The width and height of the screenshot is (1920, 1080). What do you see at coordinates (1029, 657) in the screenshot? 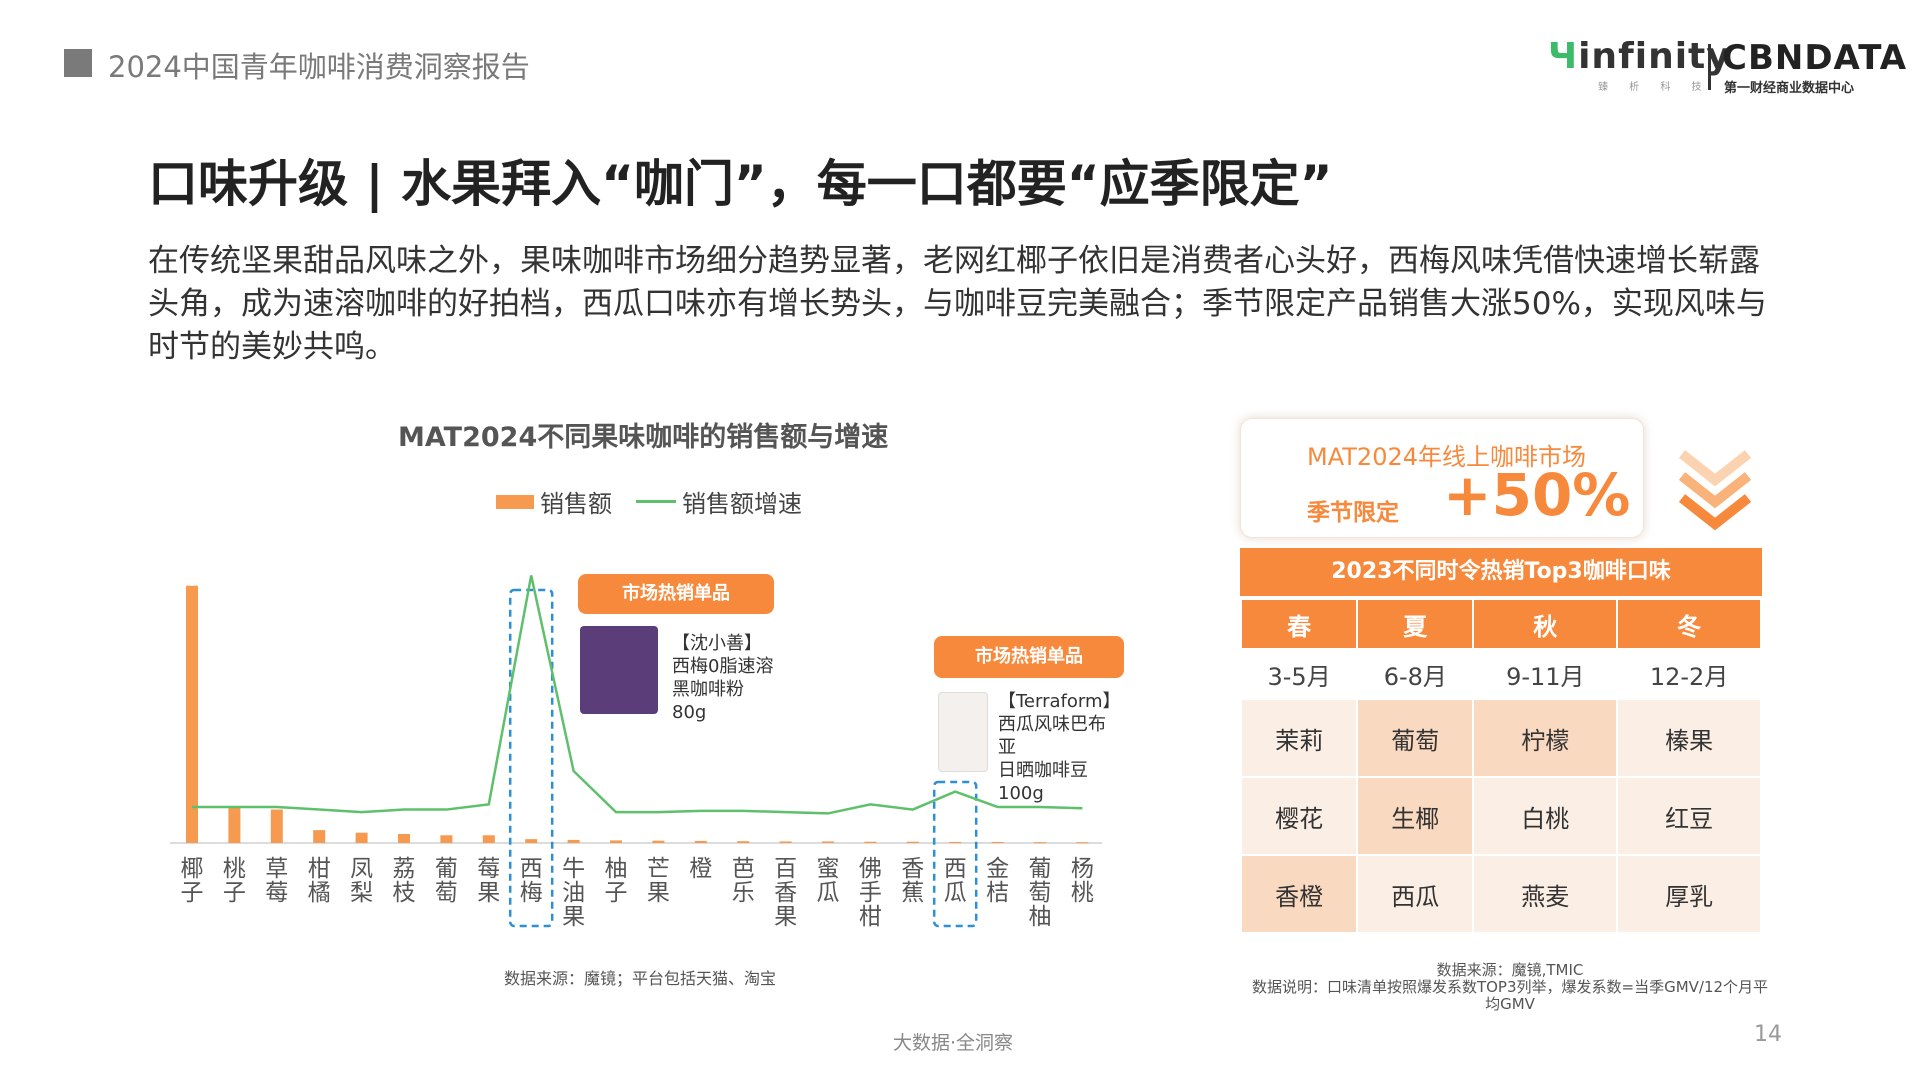
I see `hot-product-tag-2: 市场热销单品` at bounding box center [1029, 657].